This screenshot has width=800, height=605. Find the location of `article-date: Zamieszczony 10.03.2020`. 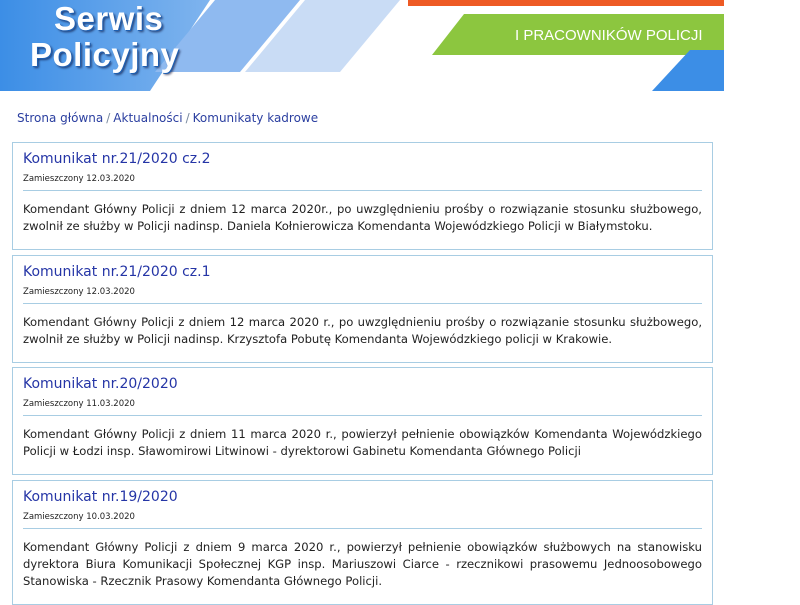

article-date: Zamieszczony 10.03.2020 is located at coordinates (79, 517).